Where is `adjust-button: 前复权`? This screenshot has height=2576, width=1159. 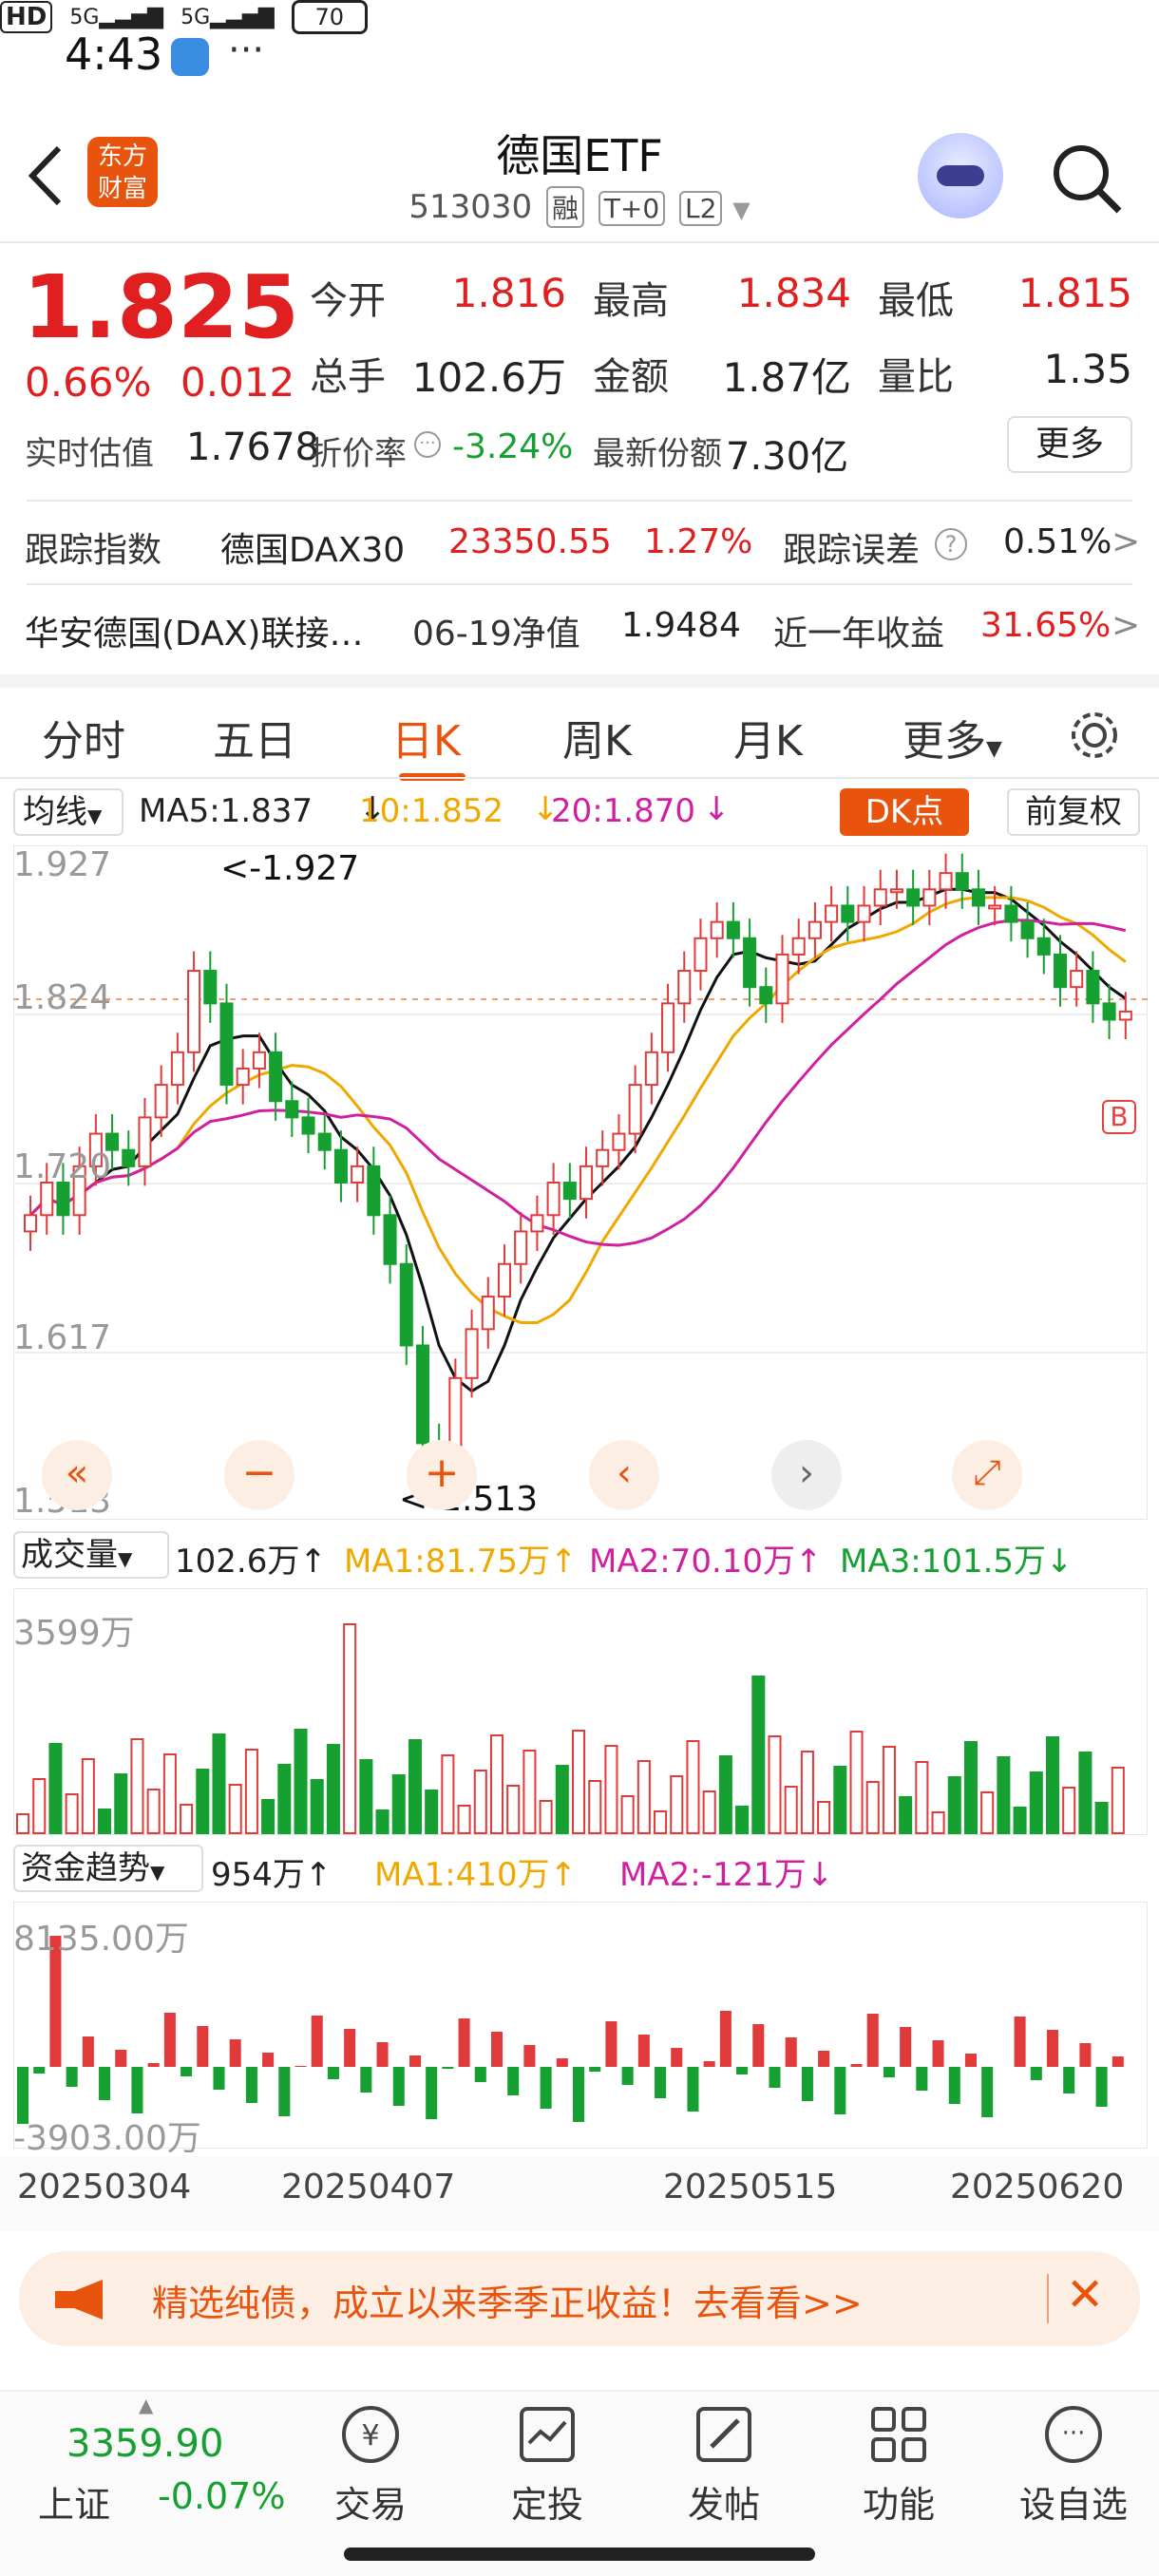
adjust-button: 前复权 is located at coordinates (1073, 812).